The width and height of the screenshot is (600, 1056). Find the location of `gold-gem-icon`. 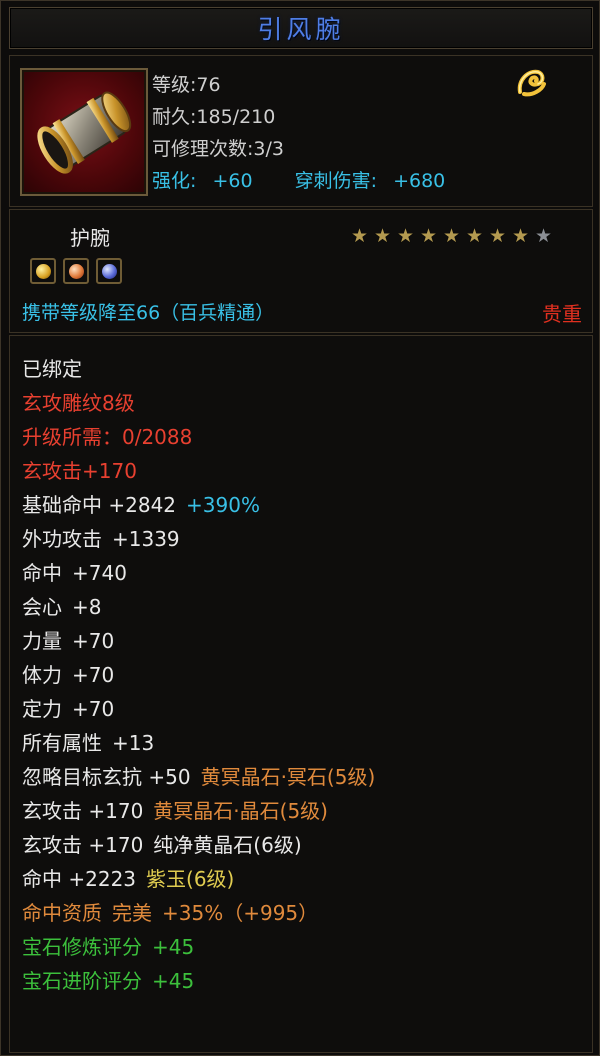

gold-gem-icon is located at coordinates (43, 271).